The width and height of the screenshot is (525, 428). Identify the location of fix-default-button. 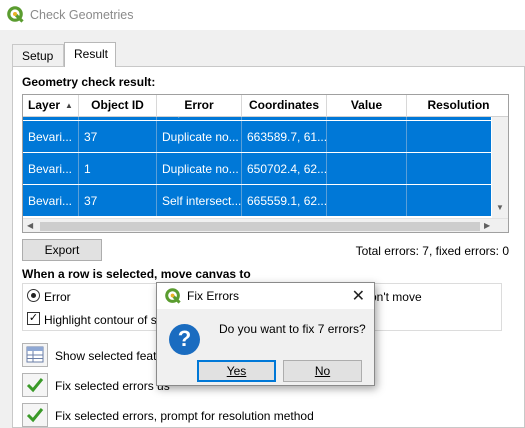
(35, 385).